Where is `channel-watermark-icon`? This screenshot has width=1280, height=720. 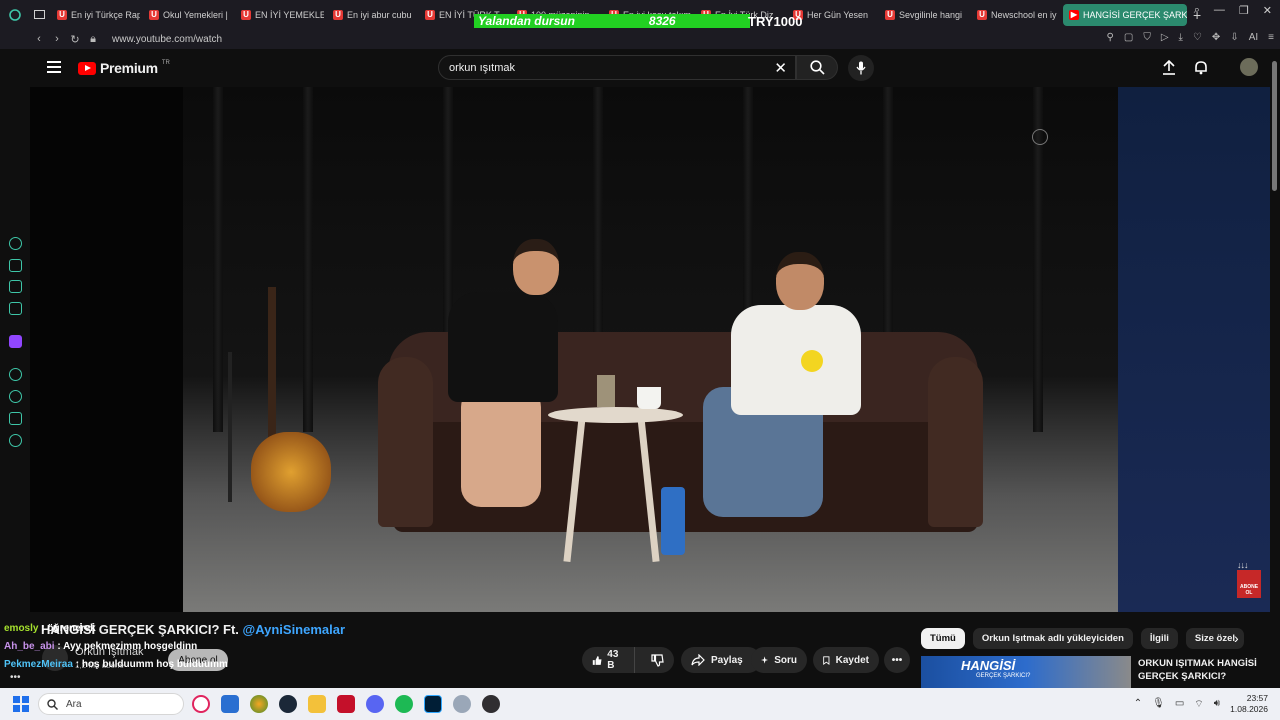
channel-watermark-icon is located at coordinates (1040, 137).